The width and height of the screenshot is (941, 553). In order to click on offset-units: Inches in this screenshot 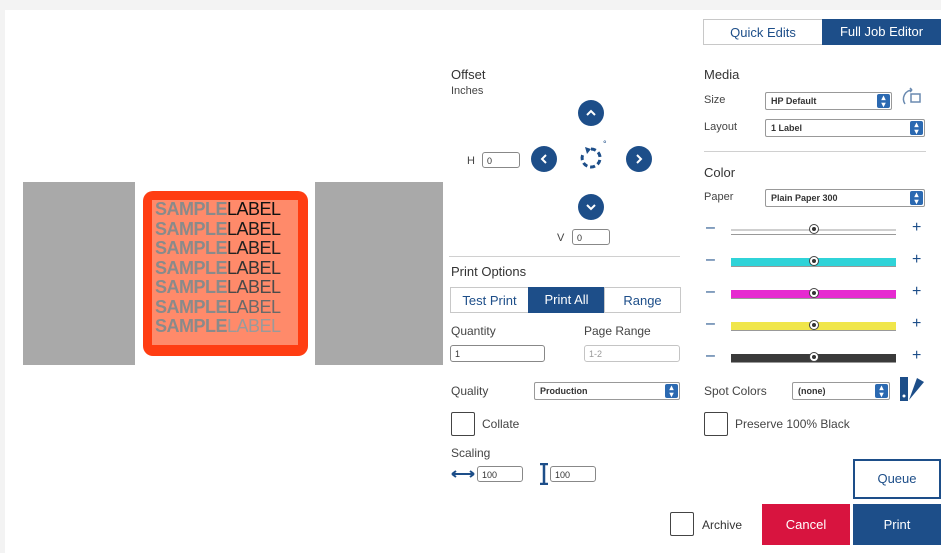, I will do `click(467, 91)`.